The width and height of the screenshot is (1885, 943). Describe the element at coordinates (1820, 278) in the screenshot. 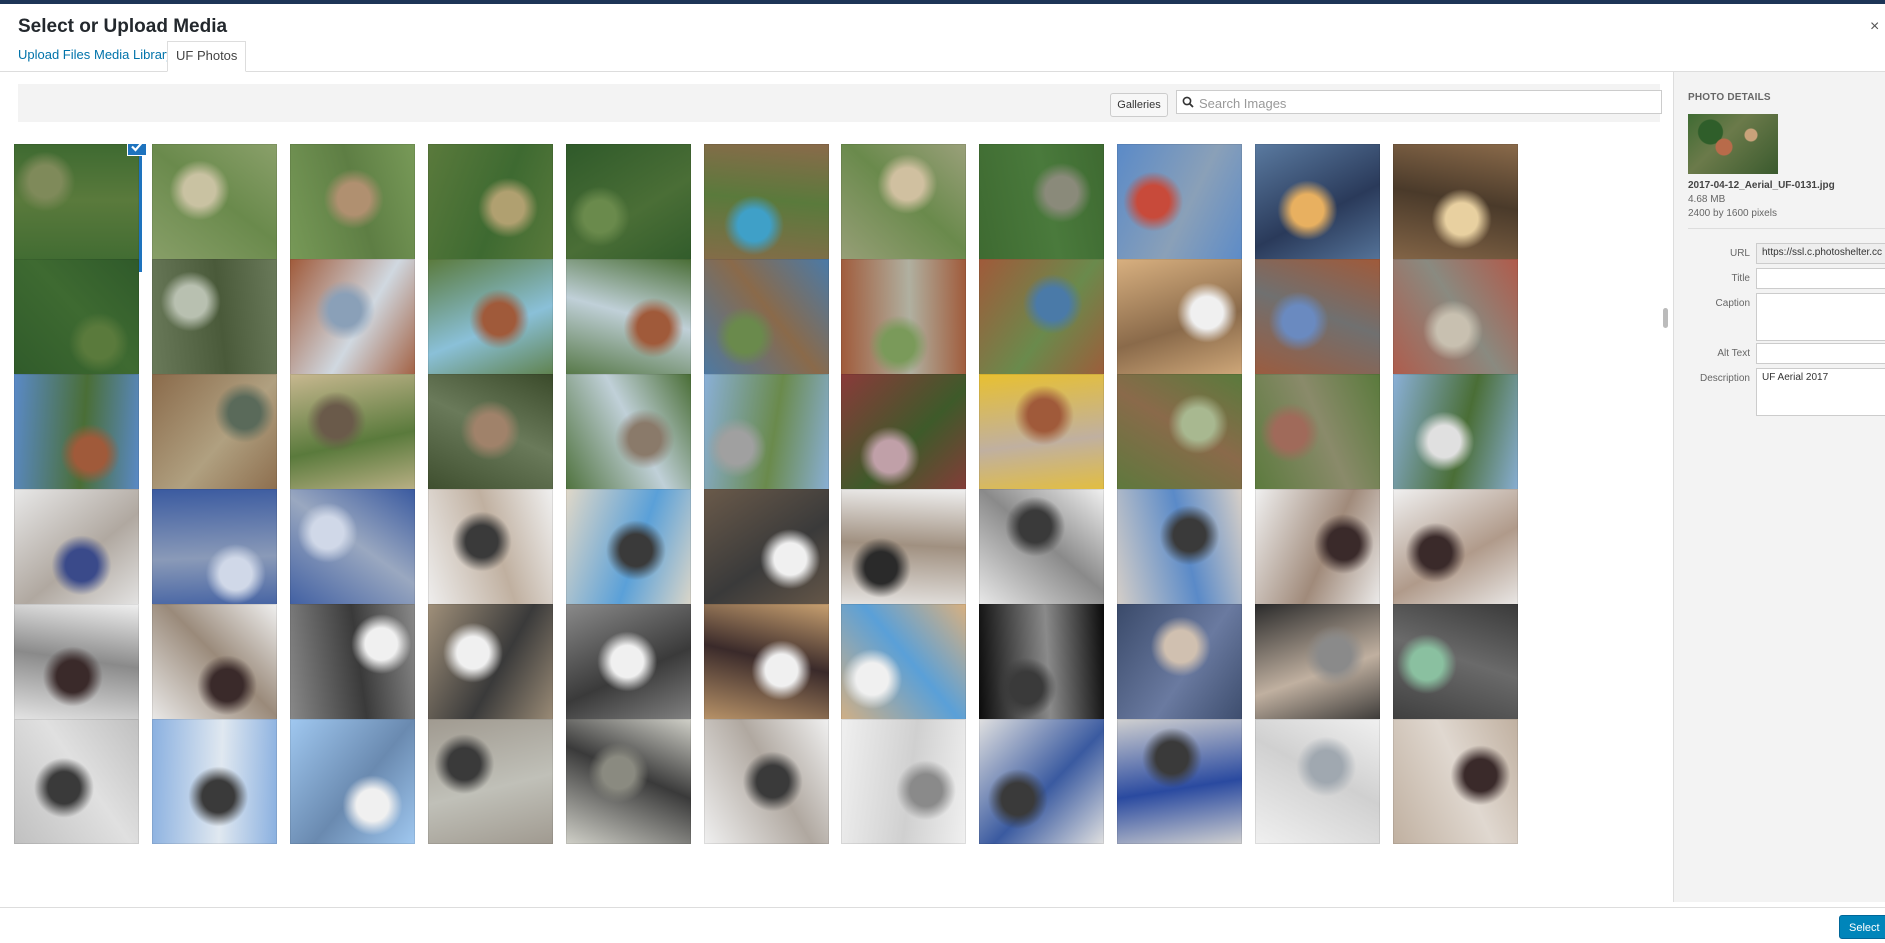

I see `title-field` at that location.